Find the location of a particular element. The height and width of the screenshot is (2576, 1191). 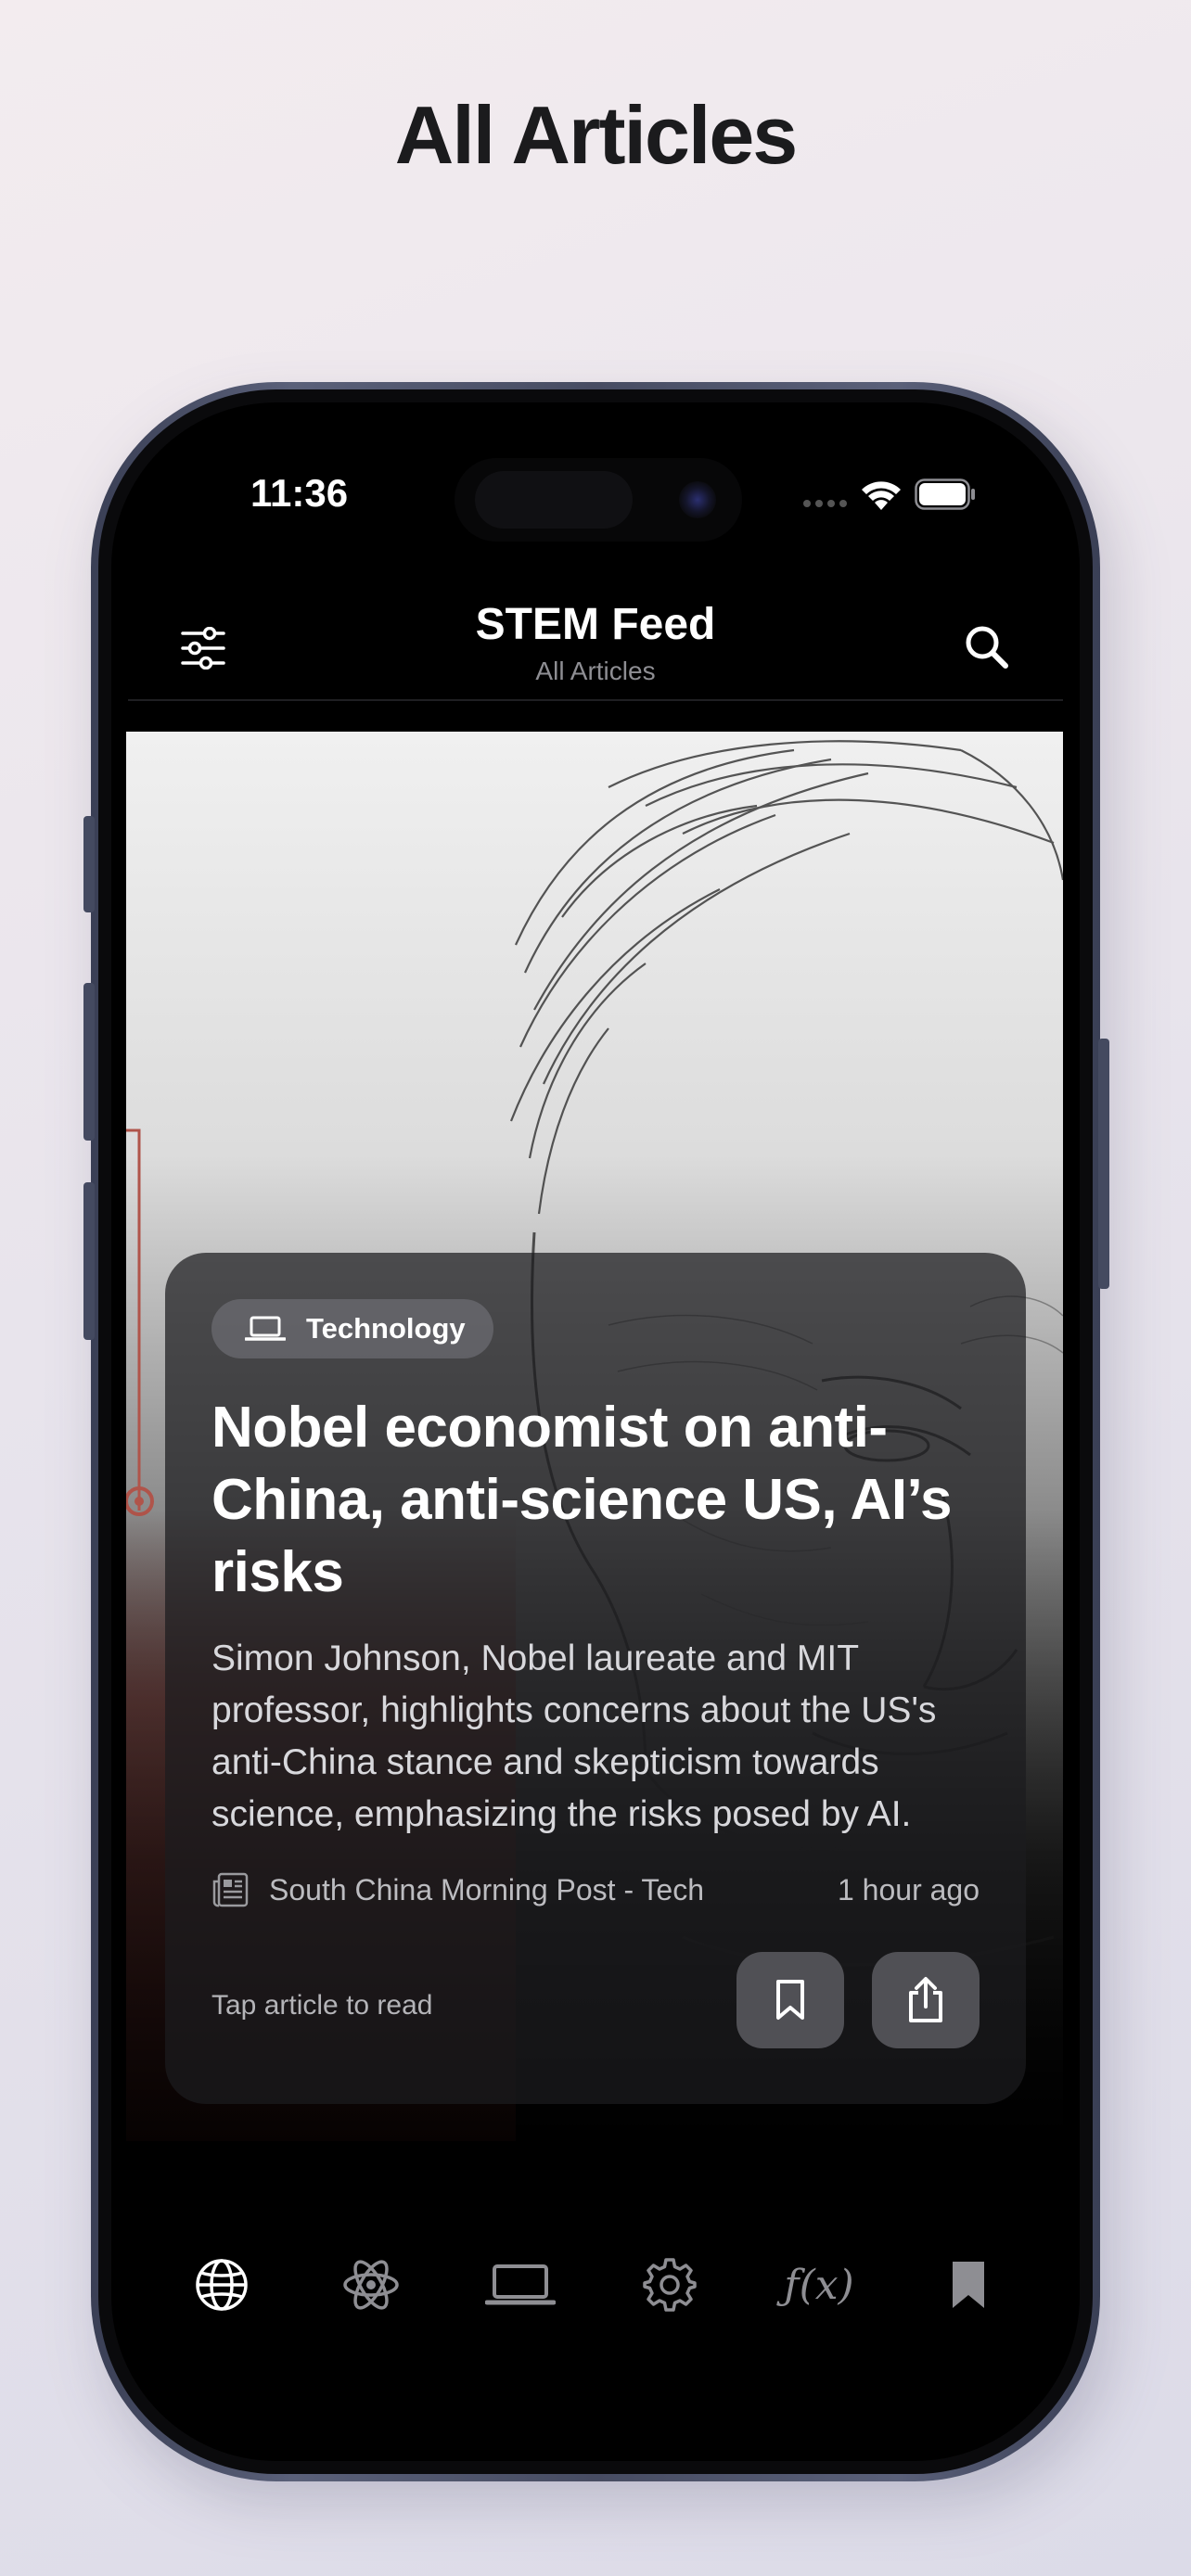

share-button is located at coordinates (926, 2000).